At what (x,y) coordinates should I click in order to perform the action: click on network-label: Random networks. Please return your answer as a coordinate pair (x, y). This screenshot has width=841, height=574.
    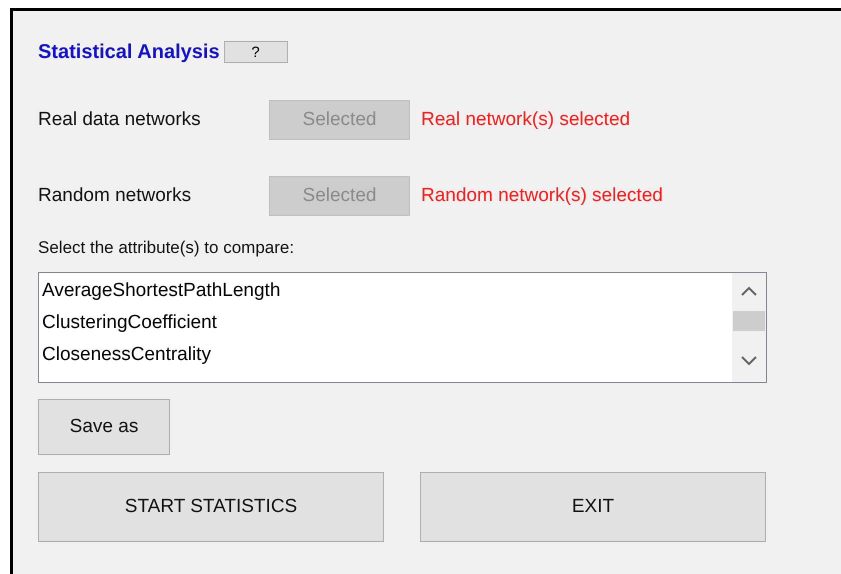
    Looking at the image, I should click on (115, 196).